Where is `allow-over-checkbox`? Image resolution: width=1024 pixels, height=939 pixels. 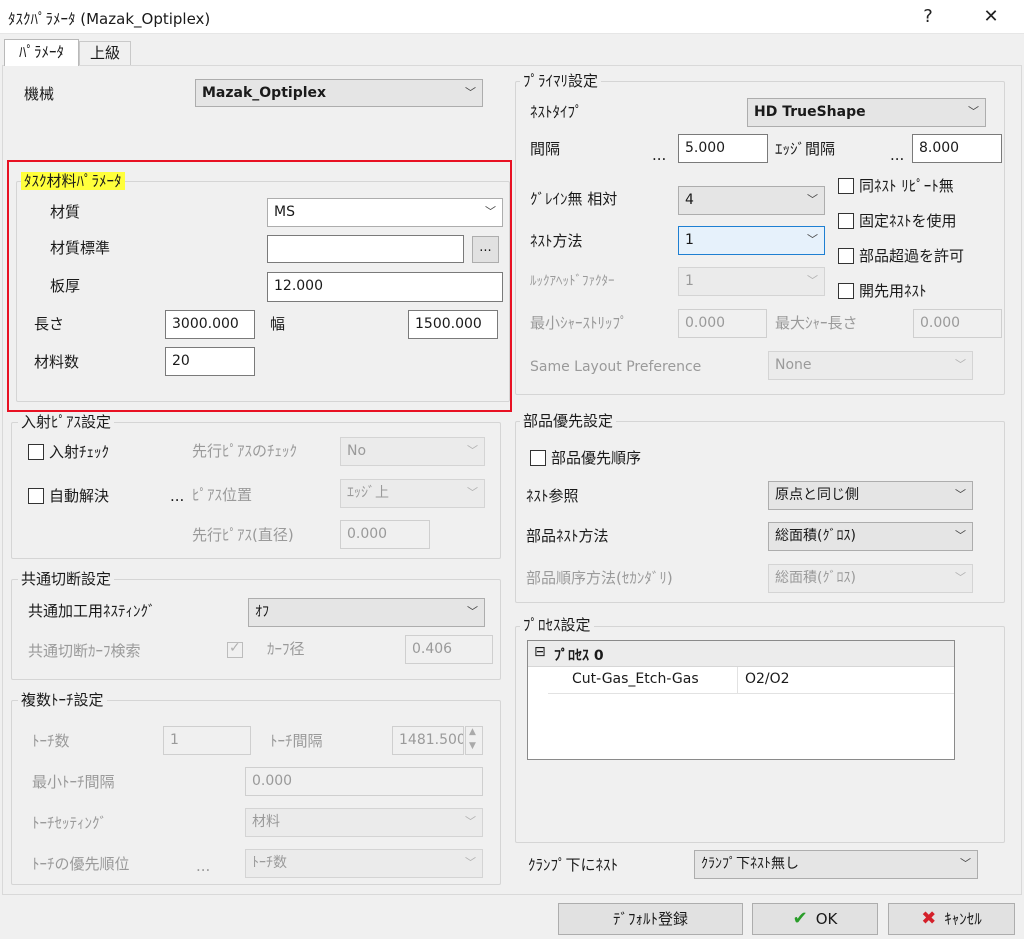 allow-over-checkbox is located at coordinates (846, 256).